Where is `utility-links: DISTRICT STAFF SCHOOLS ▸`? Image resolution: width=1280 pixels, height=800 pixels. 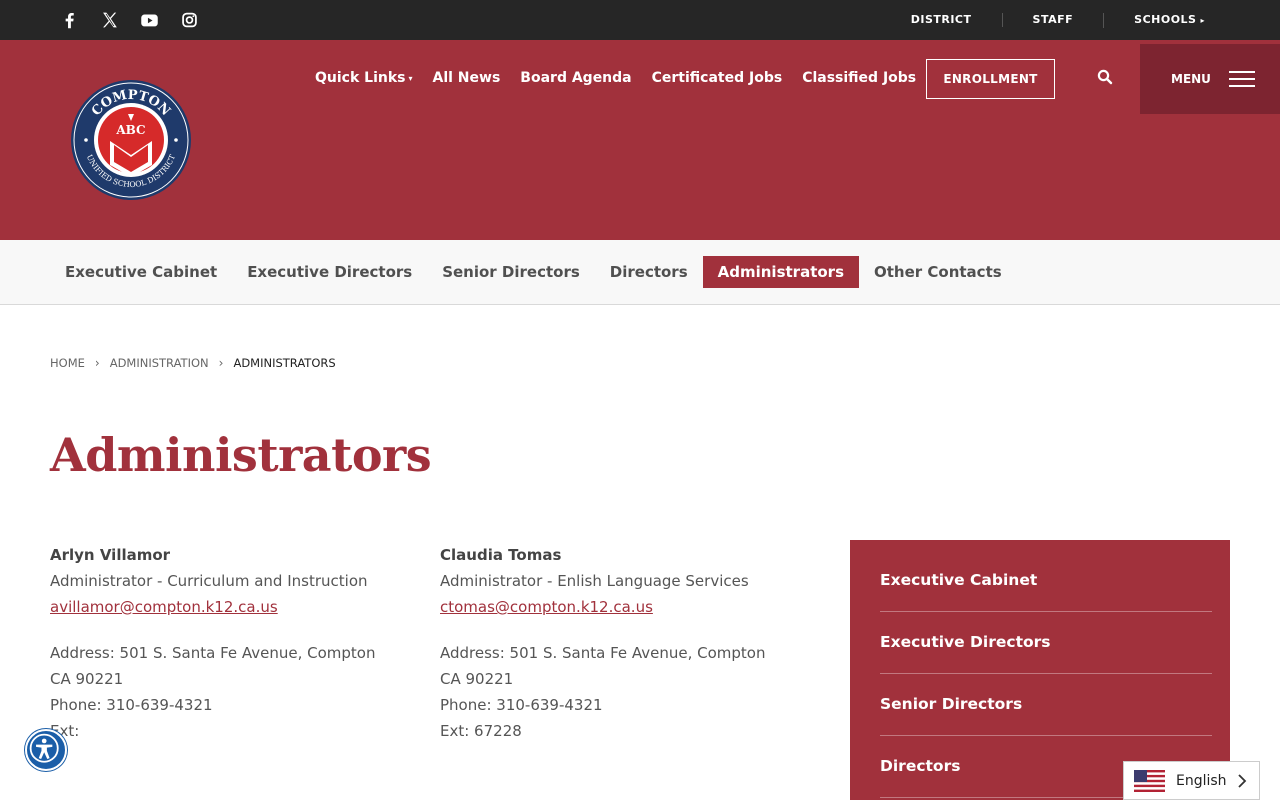 utility-links: DISTRICT STAFF SCHOOLS ▸ is located at coordinates (1058, 20).